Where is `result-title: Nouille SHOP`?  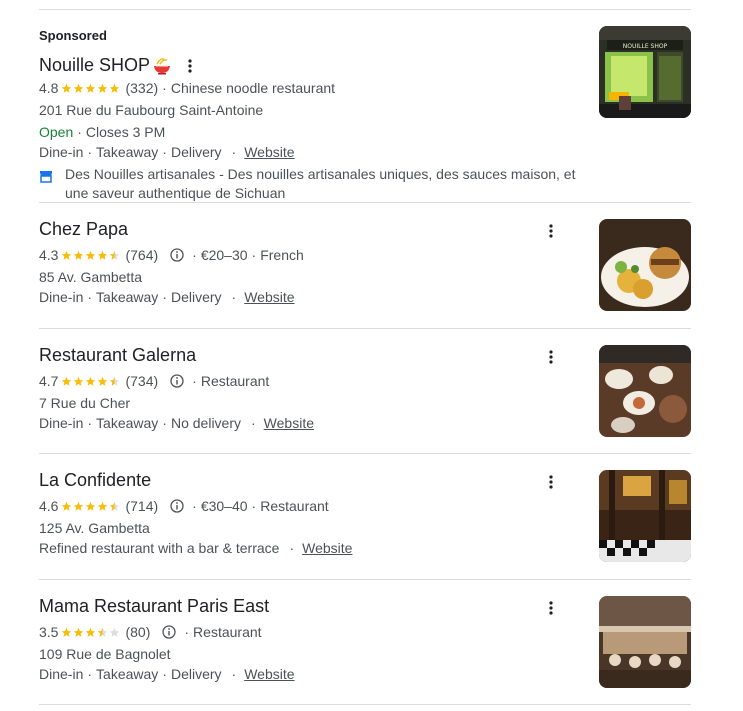 result-title: Nouille SHOP is located at coordinates (94, 65).